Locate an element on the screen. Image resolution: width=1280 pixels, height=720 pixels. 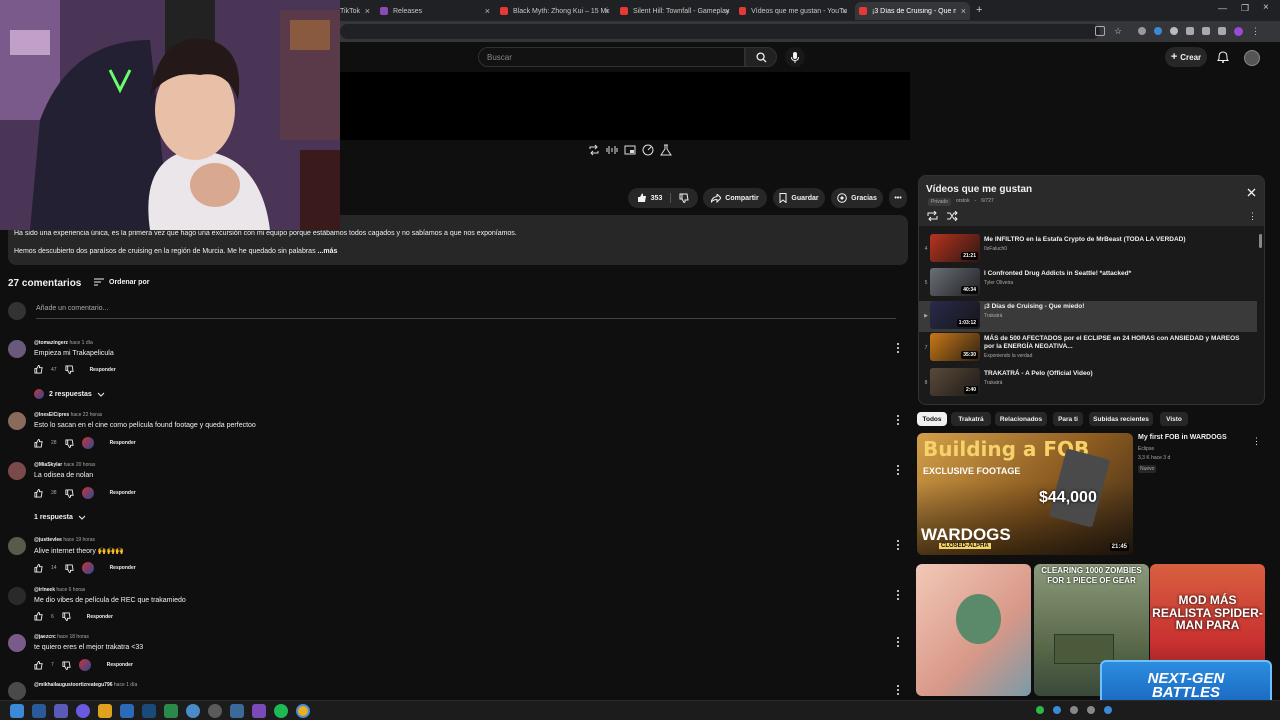
filter-chip: Trakatrá is located at coordinates (971, 419).